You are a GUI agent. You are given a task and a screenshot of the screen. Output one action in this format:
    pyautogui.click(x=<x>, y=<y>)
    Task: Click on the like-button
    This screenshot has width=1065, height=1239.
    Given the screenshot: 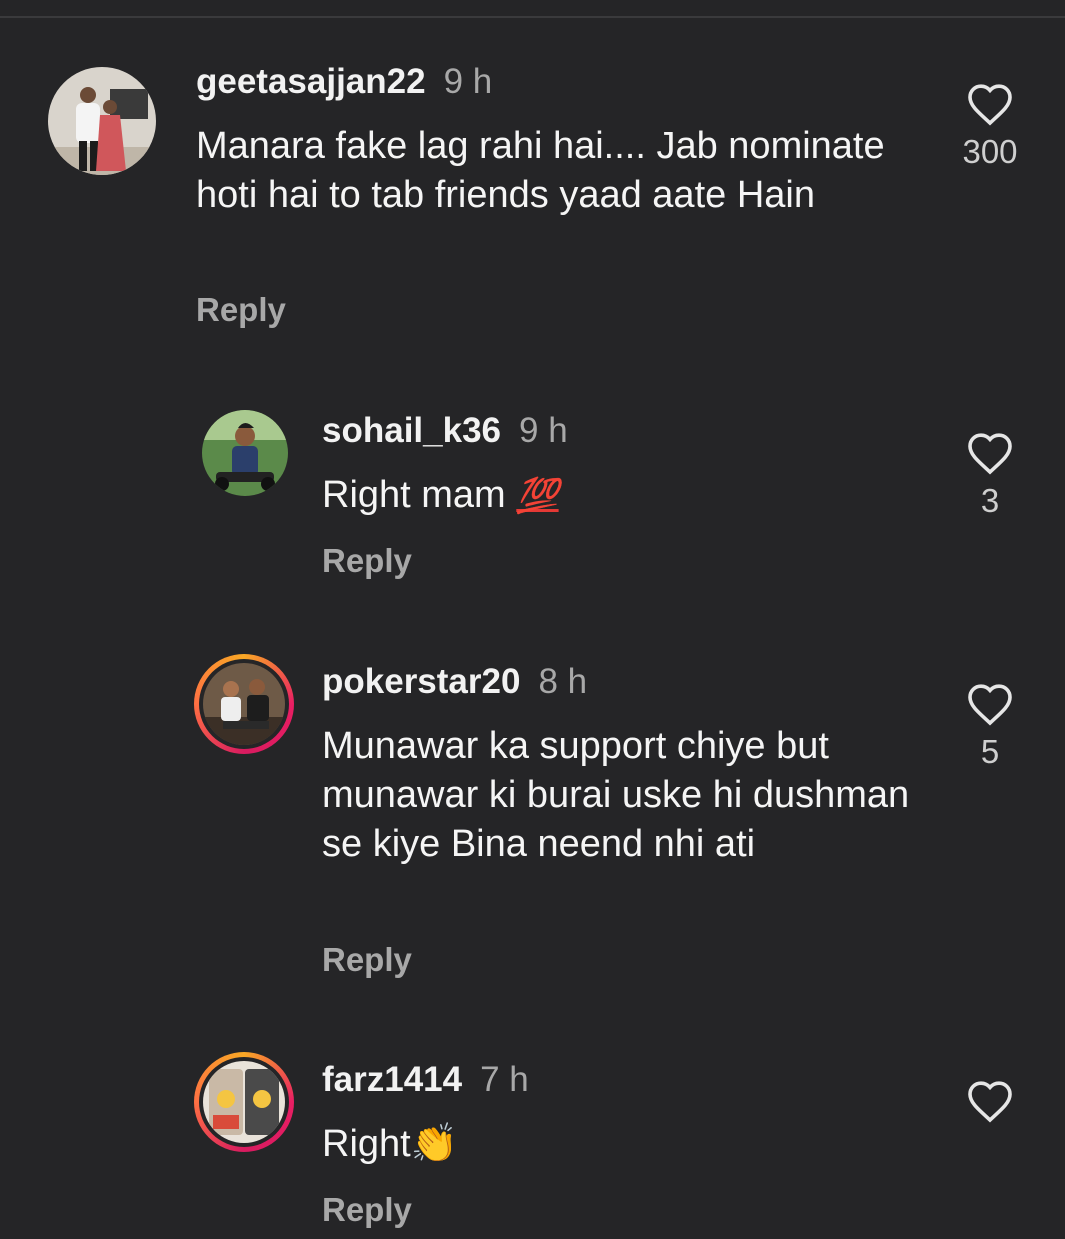 What is the action you would take?
    pyautogui.click(x=990, y=1101)
    